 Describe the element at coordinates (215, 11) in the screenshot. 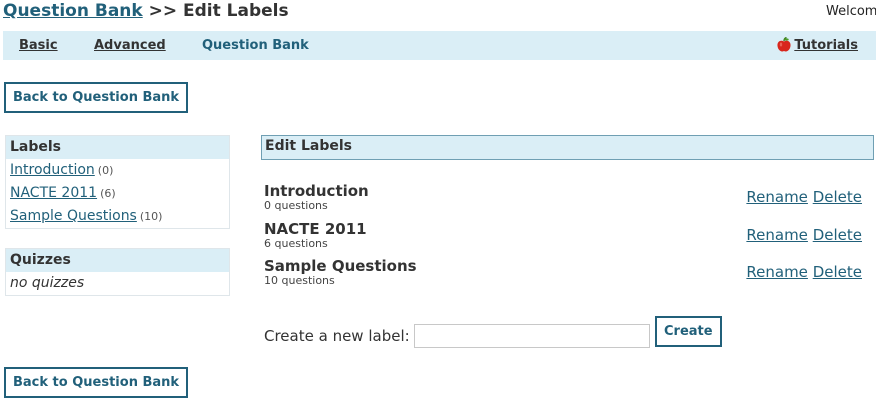

I see `breadcrumb-current: >> Edit Labels` at that location.